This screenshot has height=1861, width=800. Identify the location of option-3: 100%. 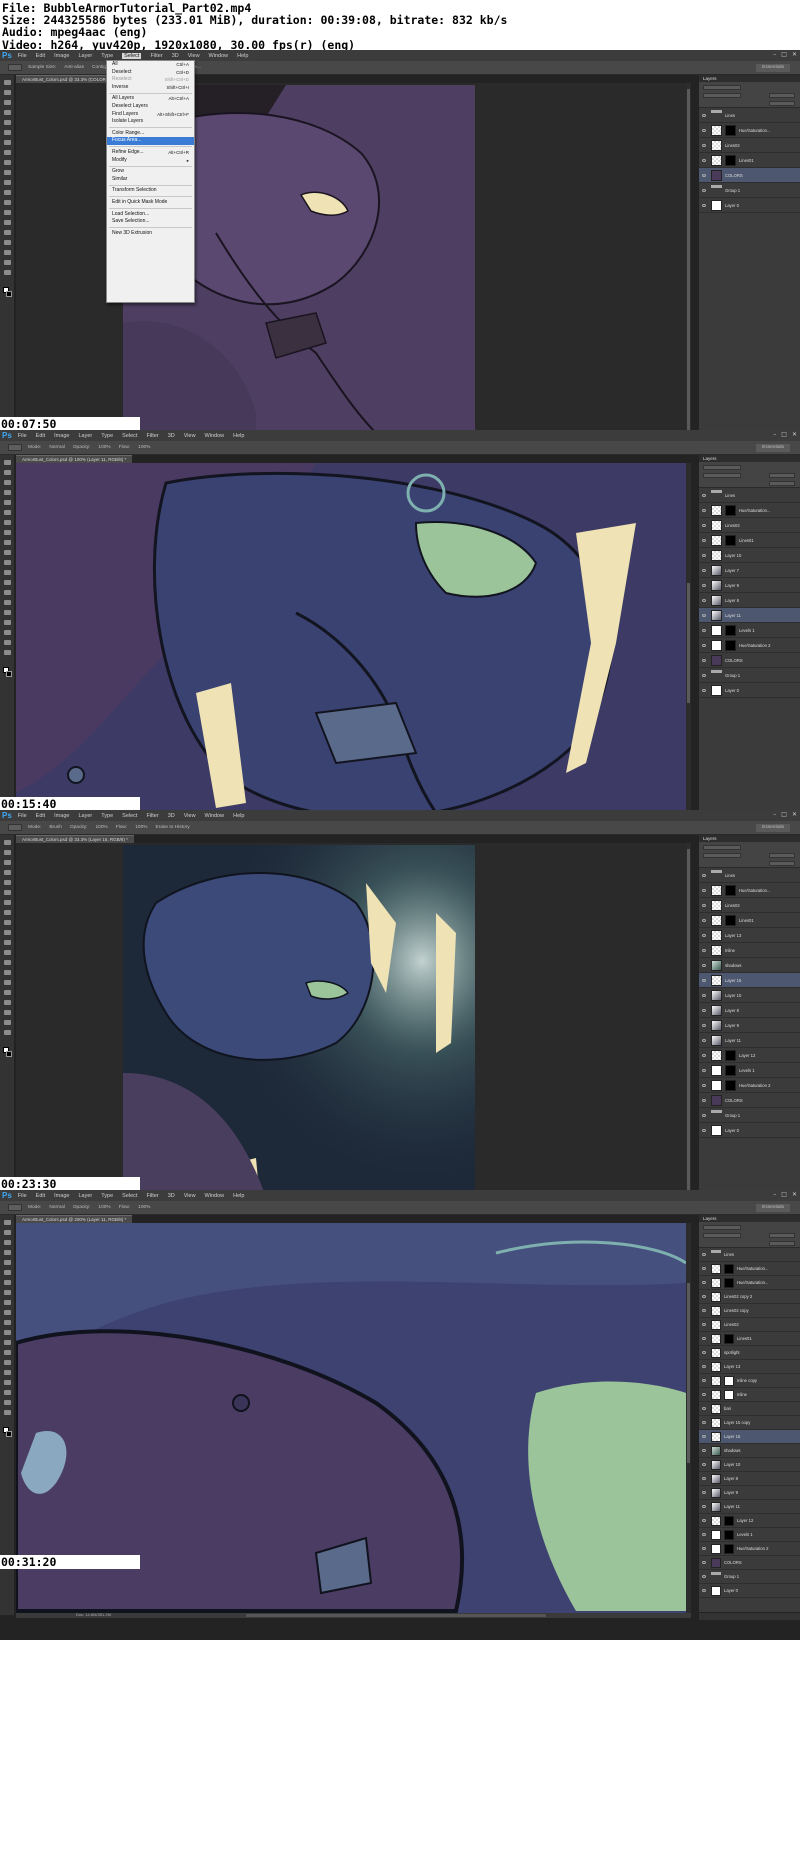
(101, 827).